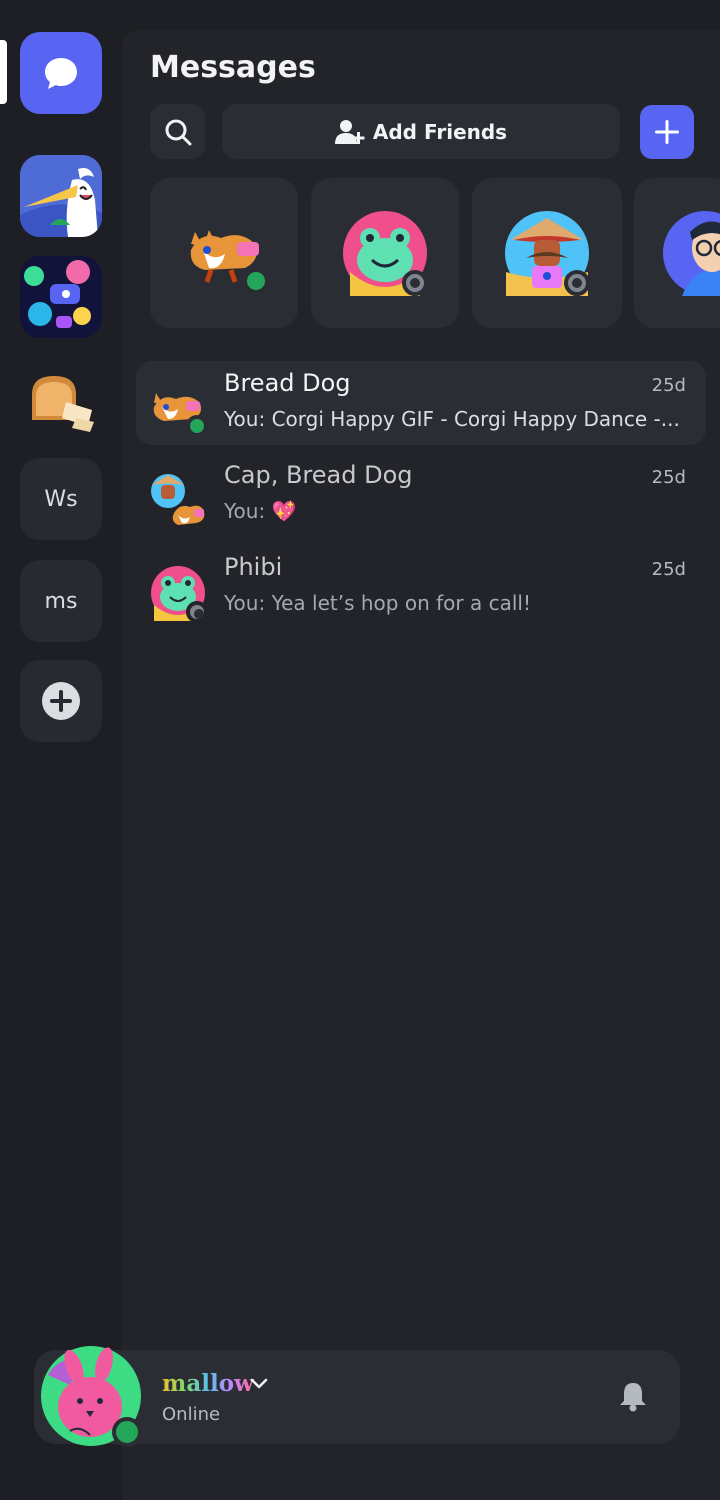 Image resolution: width=720 pixels, height=1500 pixels. I want to click on chevron-down-icon, so click(259, 1383).